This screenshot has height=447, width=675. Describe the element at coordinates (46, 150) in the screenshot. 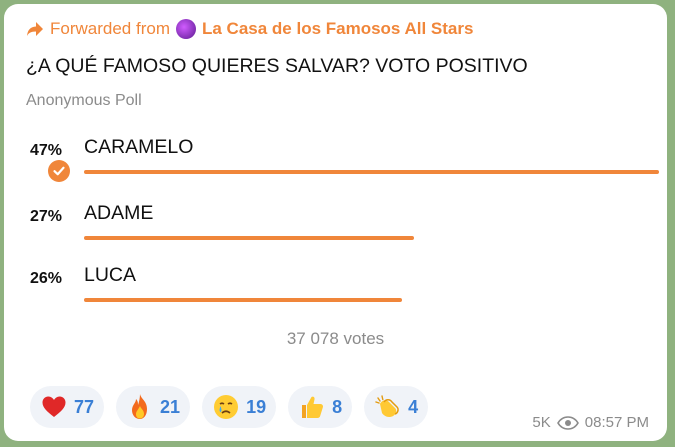

I see `poll-option-percent: 47%` at that location.